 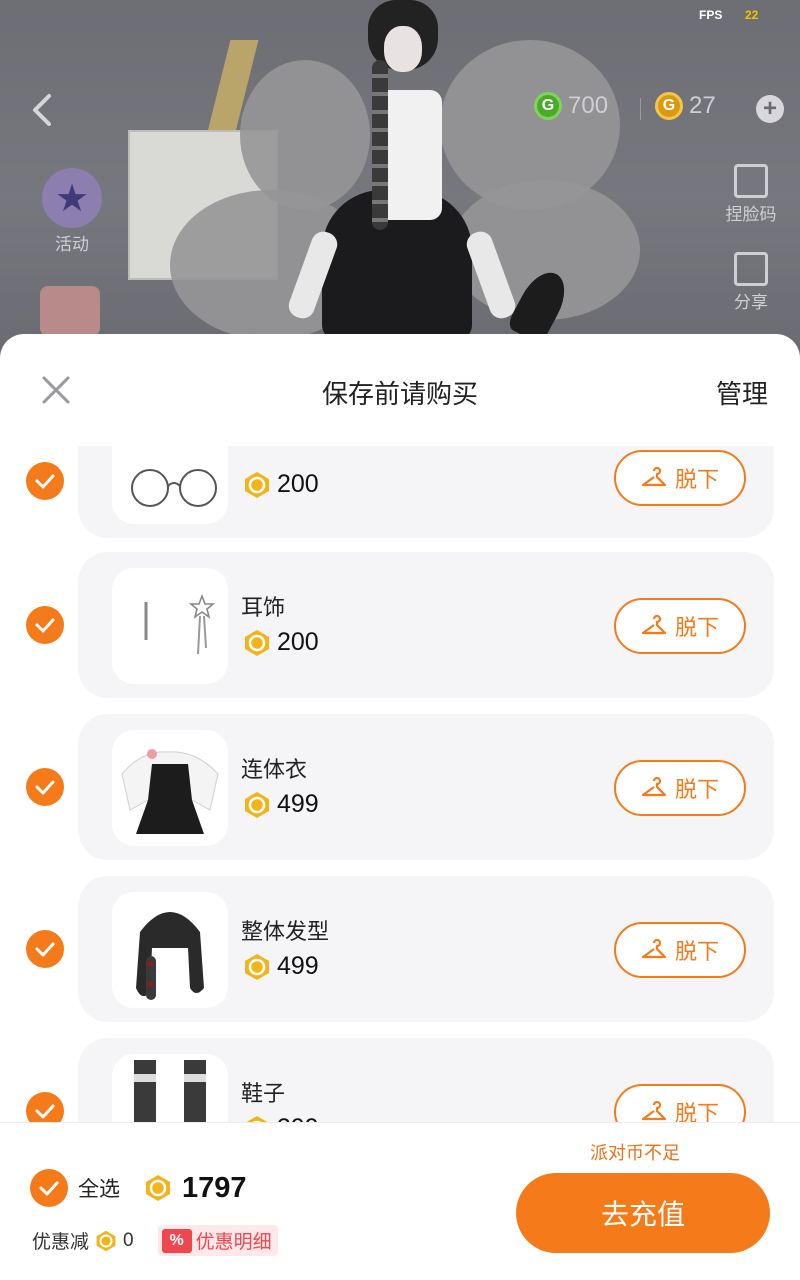 I want to click on back-button, so click(x=42, y=110).